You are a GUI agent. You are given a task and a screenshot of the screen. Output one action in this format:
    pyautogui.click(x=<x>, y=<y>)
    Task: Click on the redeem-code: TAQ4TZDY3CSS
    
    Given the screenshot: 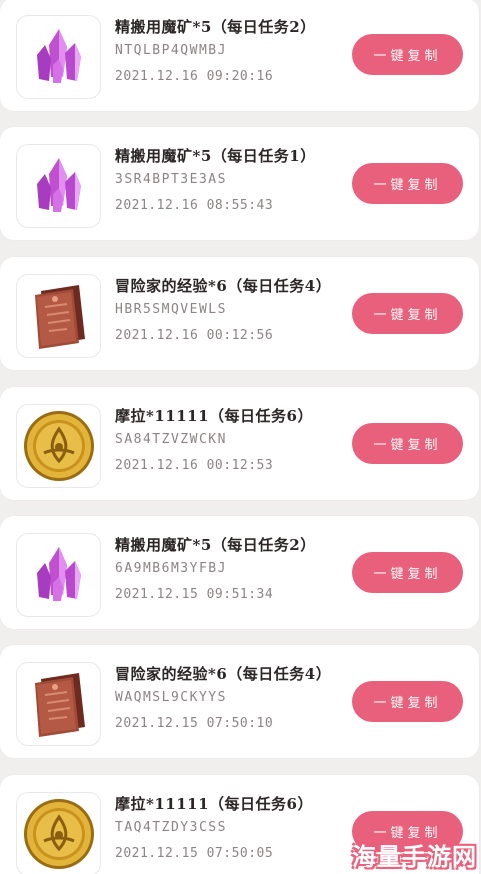 What is the action you would take?
    pyautogui.click(x=171, y=827)
    